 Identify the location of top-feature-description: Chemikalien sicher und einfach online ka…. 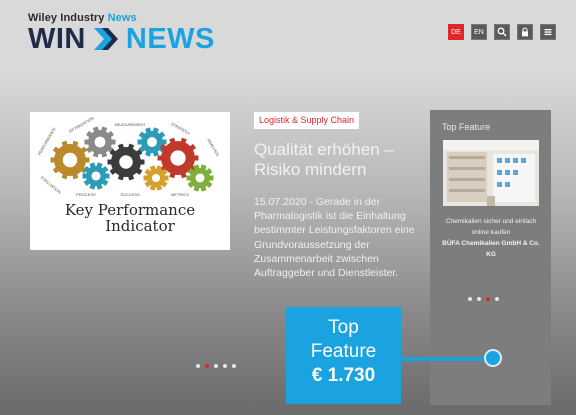
(491, 227).